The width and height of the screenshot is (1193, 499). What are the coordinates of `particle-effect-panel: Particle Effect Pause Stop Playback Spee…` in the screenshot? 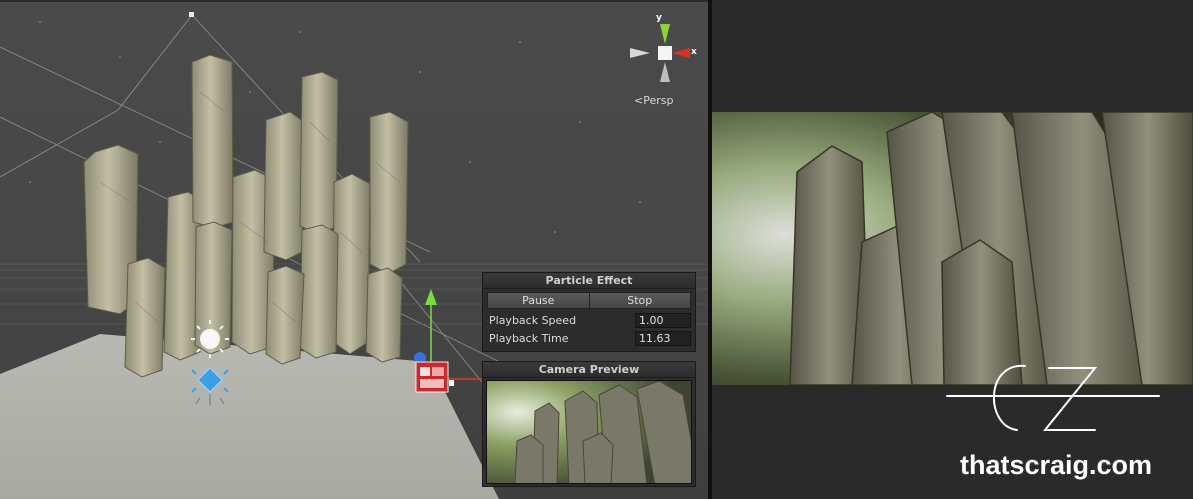 It's located at (589, 312).